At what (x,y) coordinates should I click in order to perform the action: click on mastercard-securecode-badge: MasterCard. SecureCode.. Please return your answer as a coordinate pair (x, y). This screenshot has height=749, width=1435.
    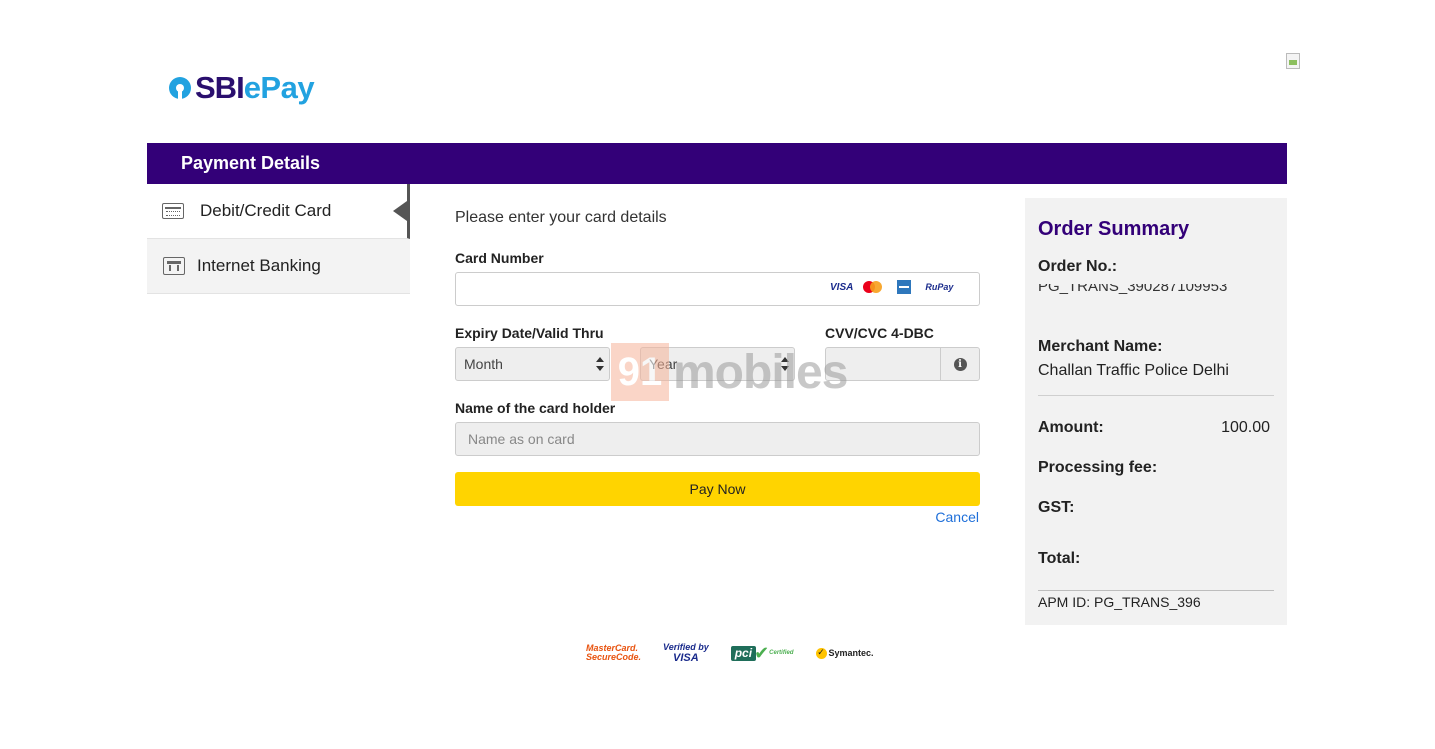
    Looking at the image, I should click on (613, 653).